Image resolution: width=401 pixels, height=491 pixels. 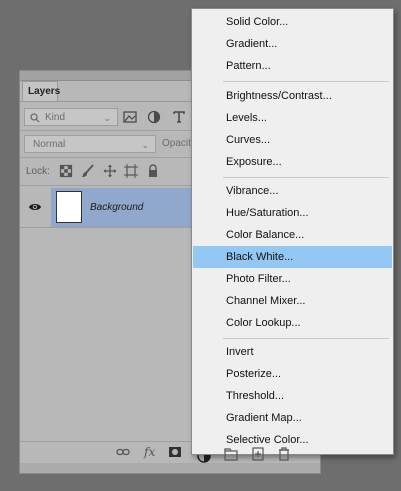 I want to click on lock-all-icon, so click(x=153, y=171).